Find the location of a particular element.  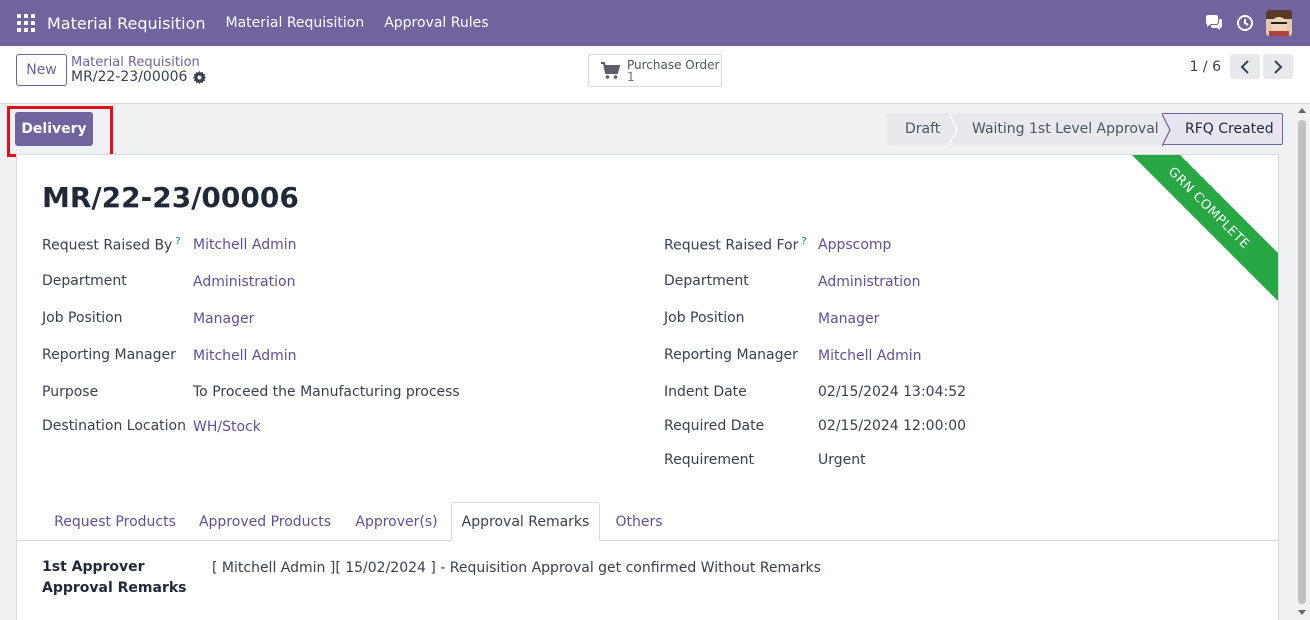

label-reporting-manager-right: Reporting Manager is located at coordinates (731, 355).